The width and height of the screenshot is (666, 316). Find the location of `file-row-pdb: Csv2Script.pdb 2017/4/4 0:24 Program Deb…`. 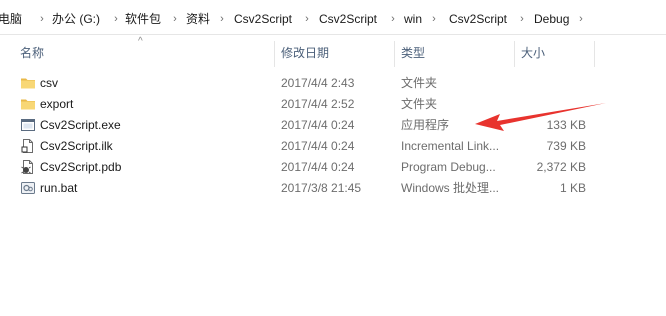

file-row-pdb: Csv2Script.pdb 2017/4/4 0:24 Program Deb… is located at coordinates (333, 167).